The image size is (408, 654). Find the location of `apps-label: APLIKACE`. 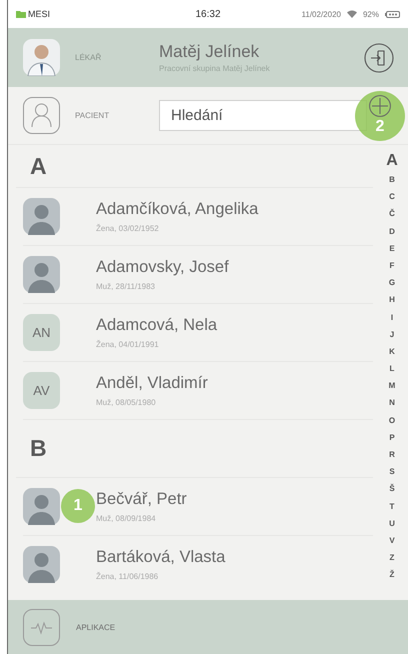

apps-label: APLIKACE is located at coordinates (96, 627).